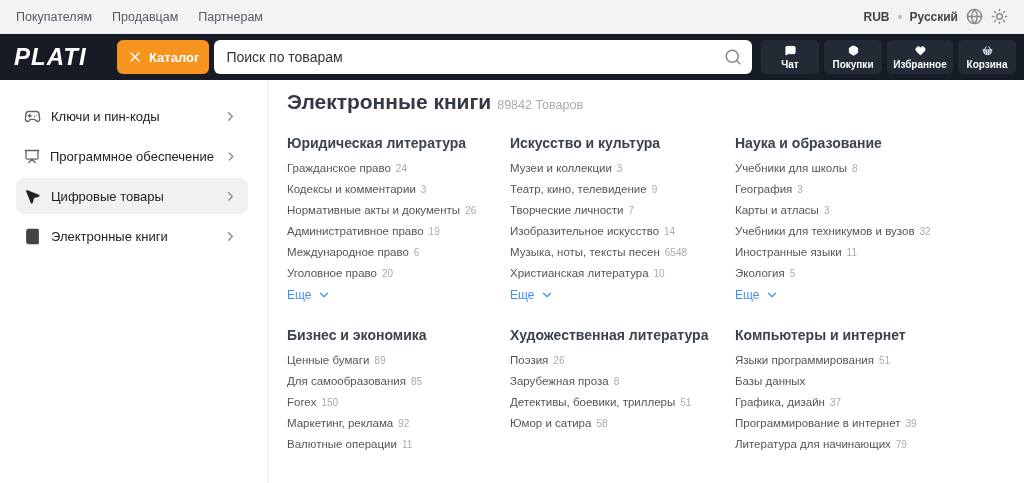 The width and height of the screenshot is (1024, 483). What do you see at coordinates (398, 402) in the screenshot?
I see `subcategory-link: Forex 150` at bounding box center [398, 402].